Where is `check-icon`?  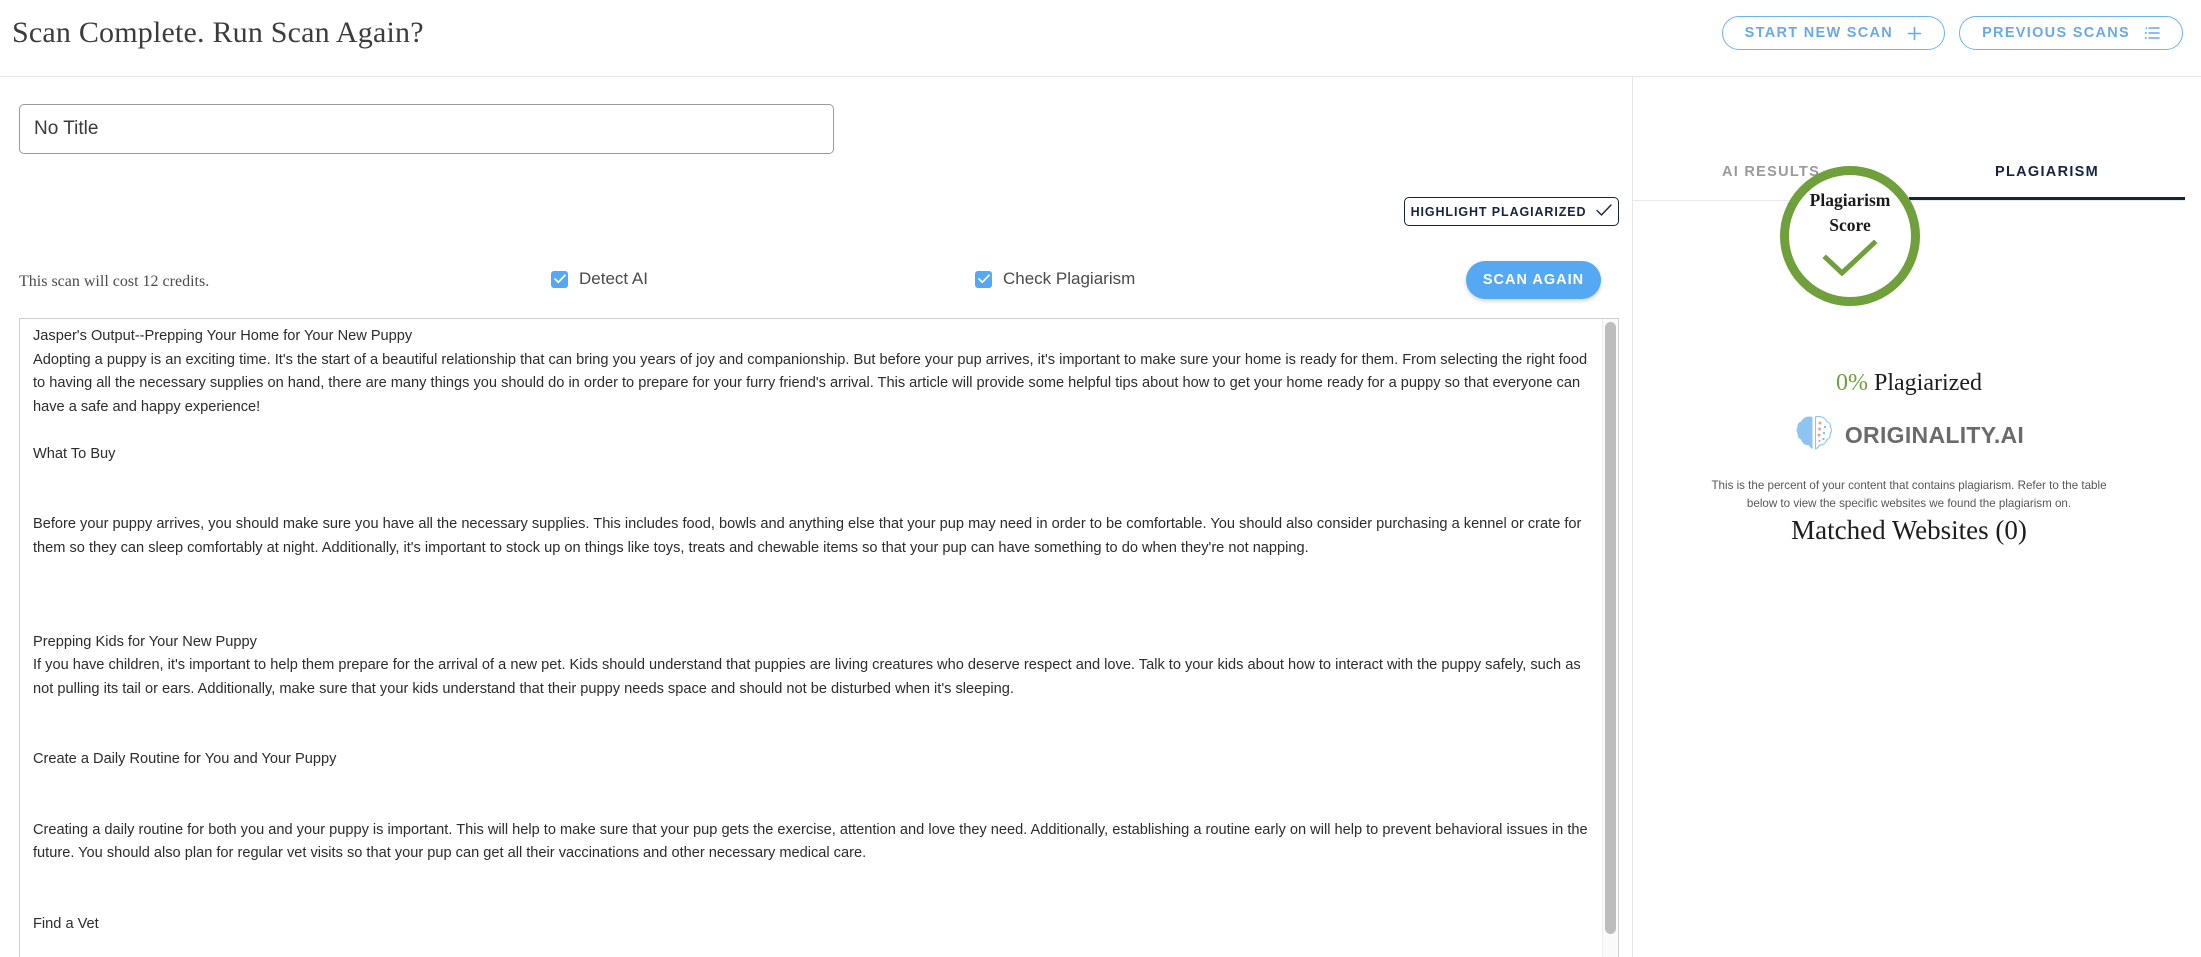 check-icon is located at coordinates (1604, 211).